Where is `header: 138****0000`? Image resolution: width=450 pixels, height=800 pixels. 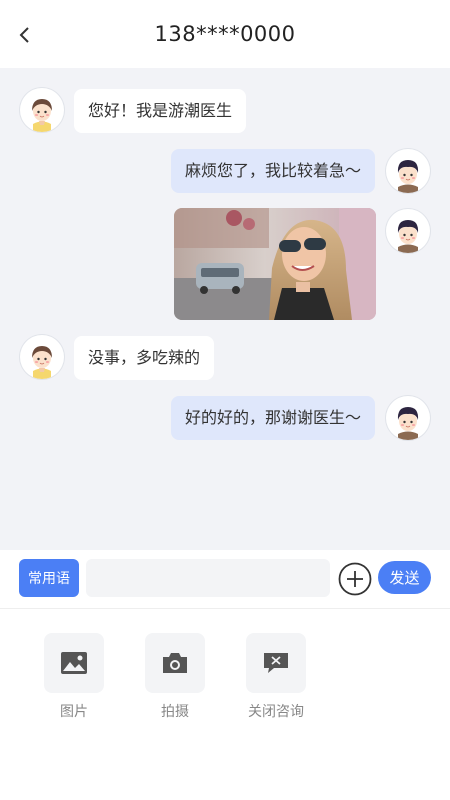 header: 138****0000 is located at coordinates (225, 34).